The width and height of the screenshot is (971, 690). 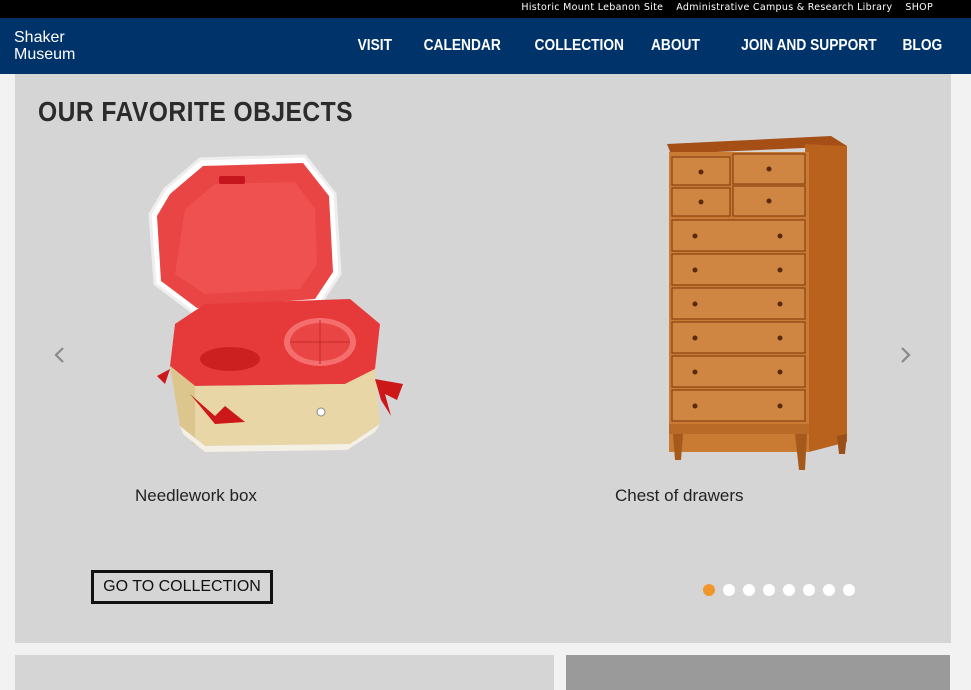 I want to click on nav-join-and-support: JOIN AND SUPPORT, so click(x=809, y=46).